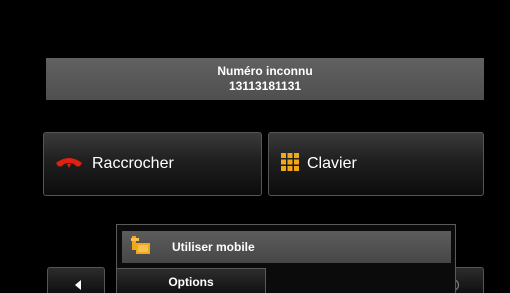 This screenshot has height=293, width=510. Describe the element at coordinates (141, 247) in the screenshot. I see `mobile-device-icon` at that location.